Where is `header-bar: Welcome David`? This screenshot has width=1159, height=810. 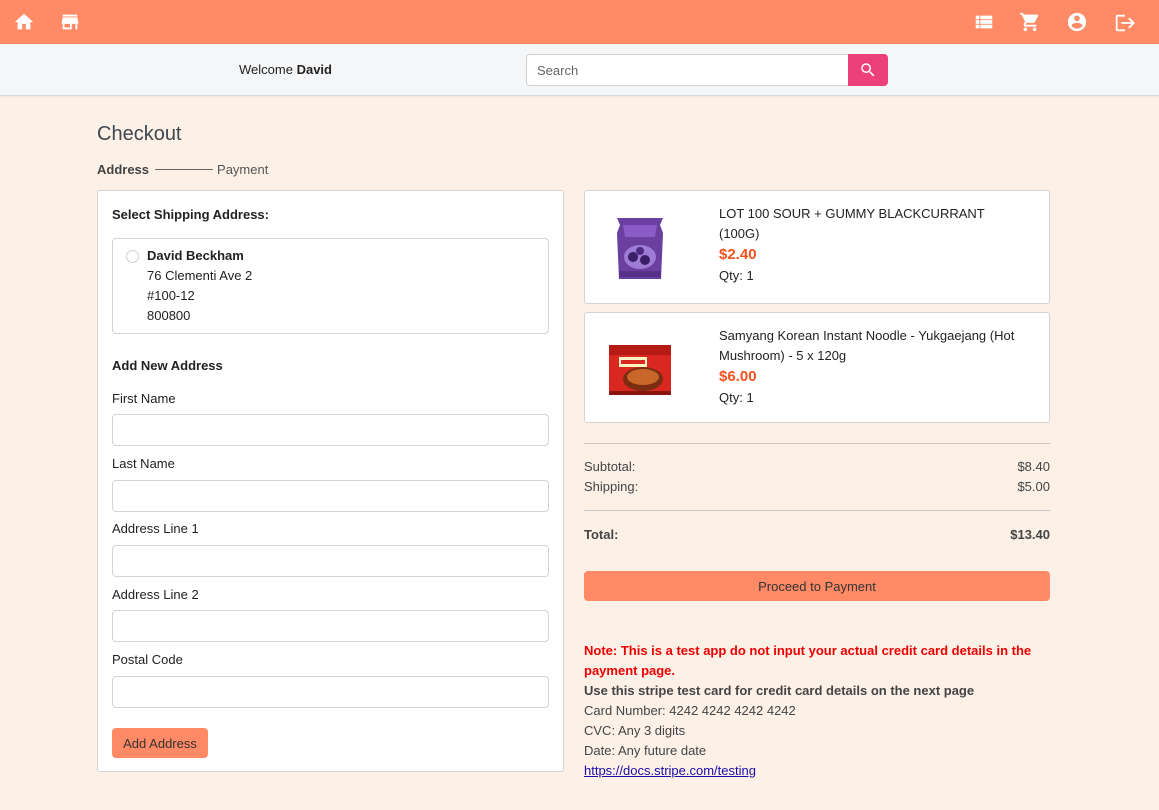 header-bar: Welcome David is located at coordinates (579, 70).